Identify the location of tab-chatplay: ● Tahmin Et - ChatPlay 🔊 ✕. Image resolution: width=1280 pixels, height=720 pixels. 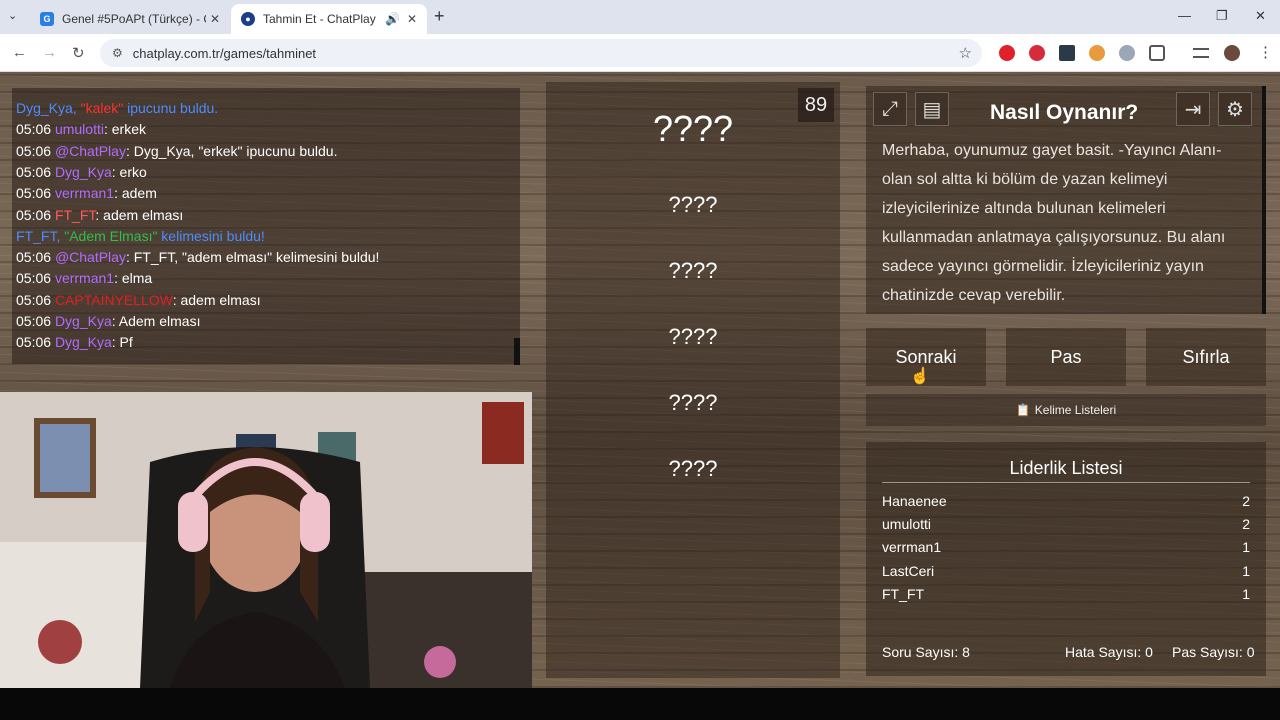
(329, 19).